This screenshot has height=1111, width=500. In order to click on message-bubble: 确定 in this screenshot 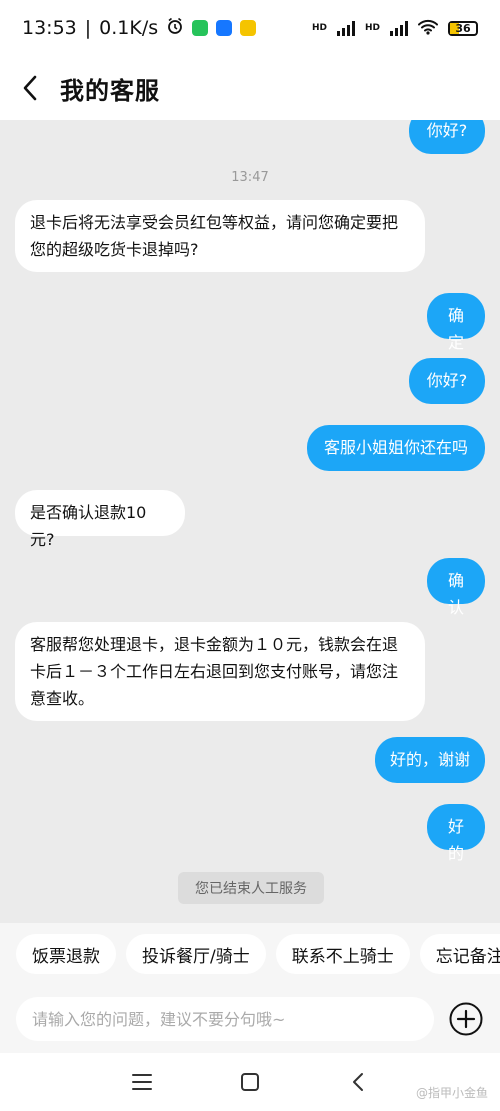, I will do `click(456, 322)`.